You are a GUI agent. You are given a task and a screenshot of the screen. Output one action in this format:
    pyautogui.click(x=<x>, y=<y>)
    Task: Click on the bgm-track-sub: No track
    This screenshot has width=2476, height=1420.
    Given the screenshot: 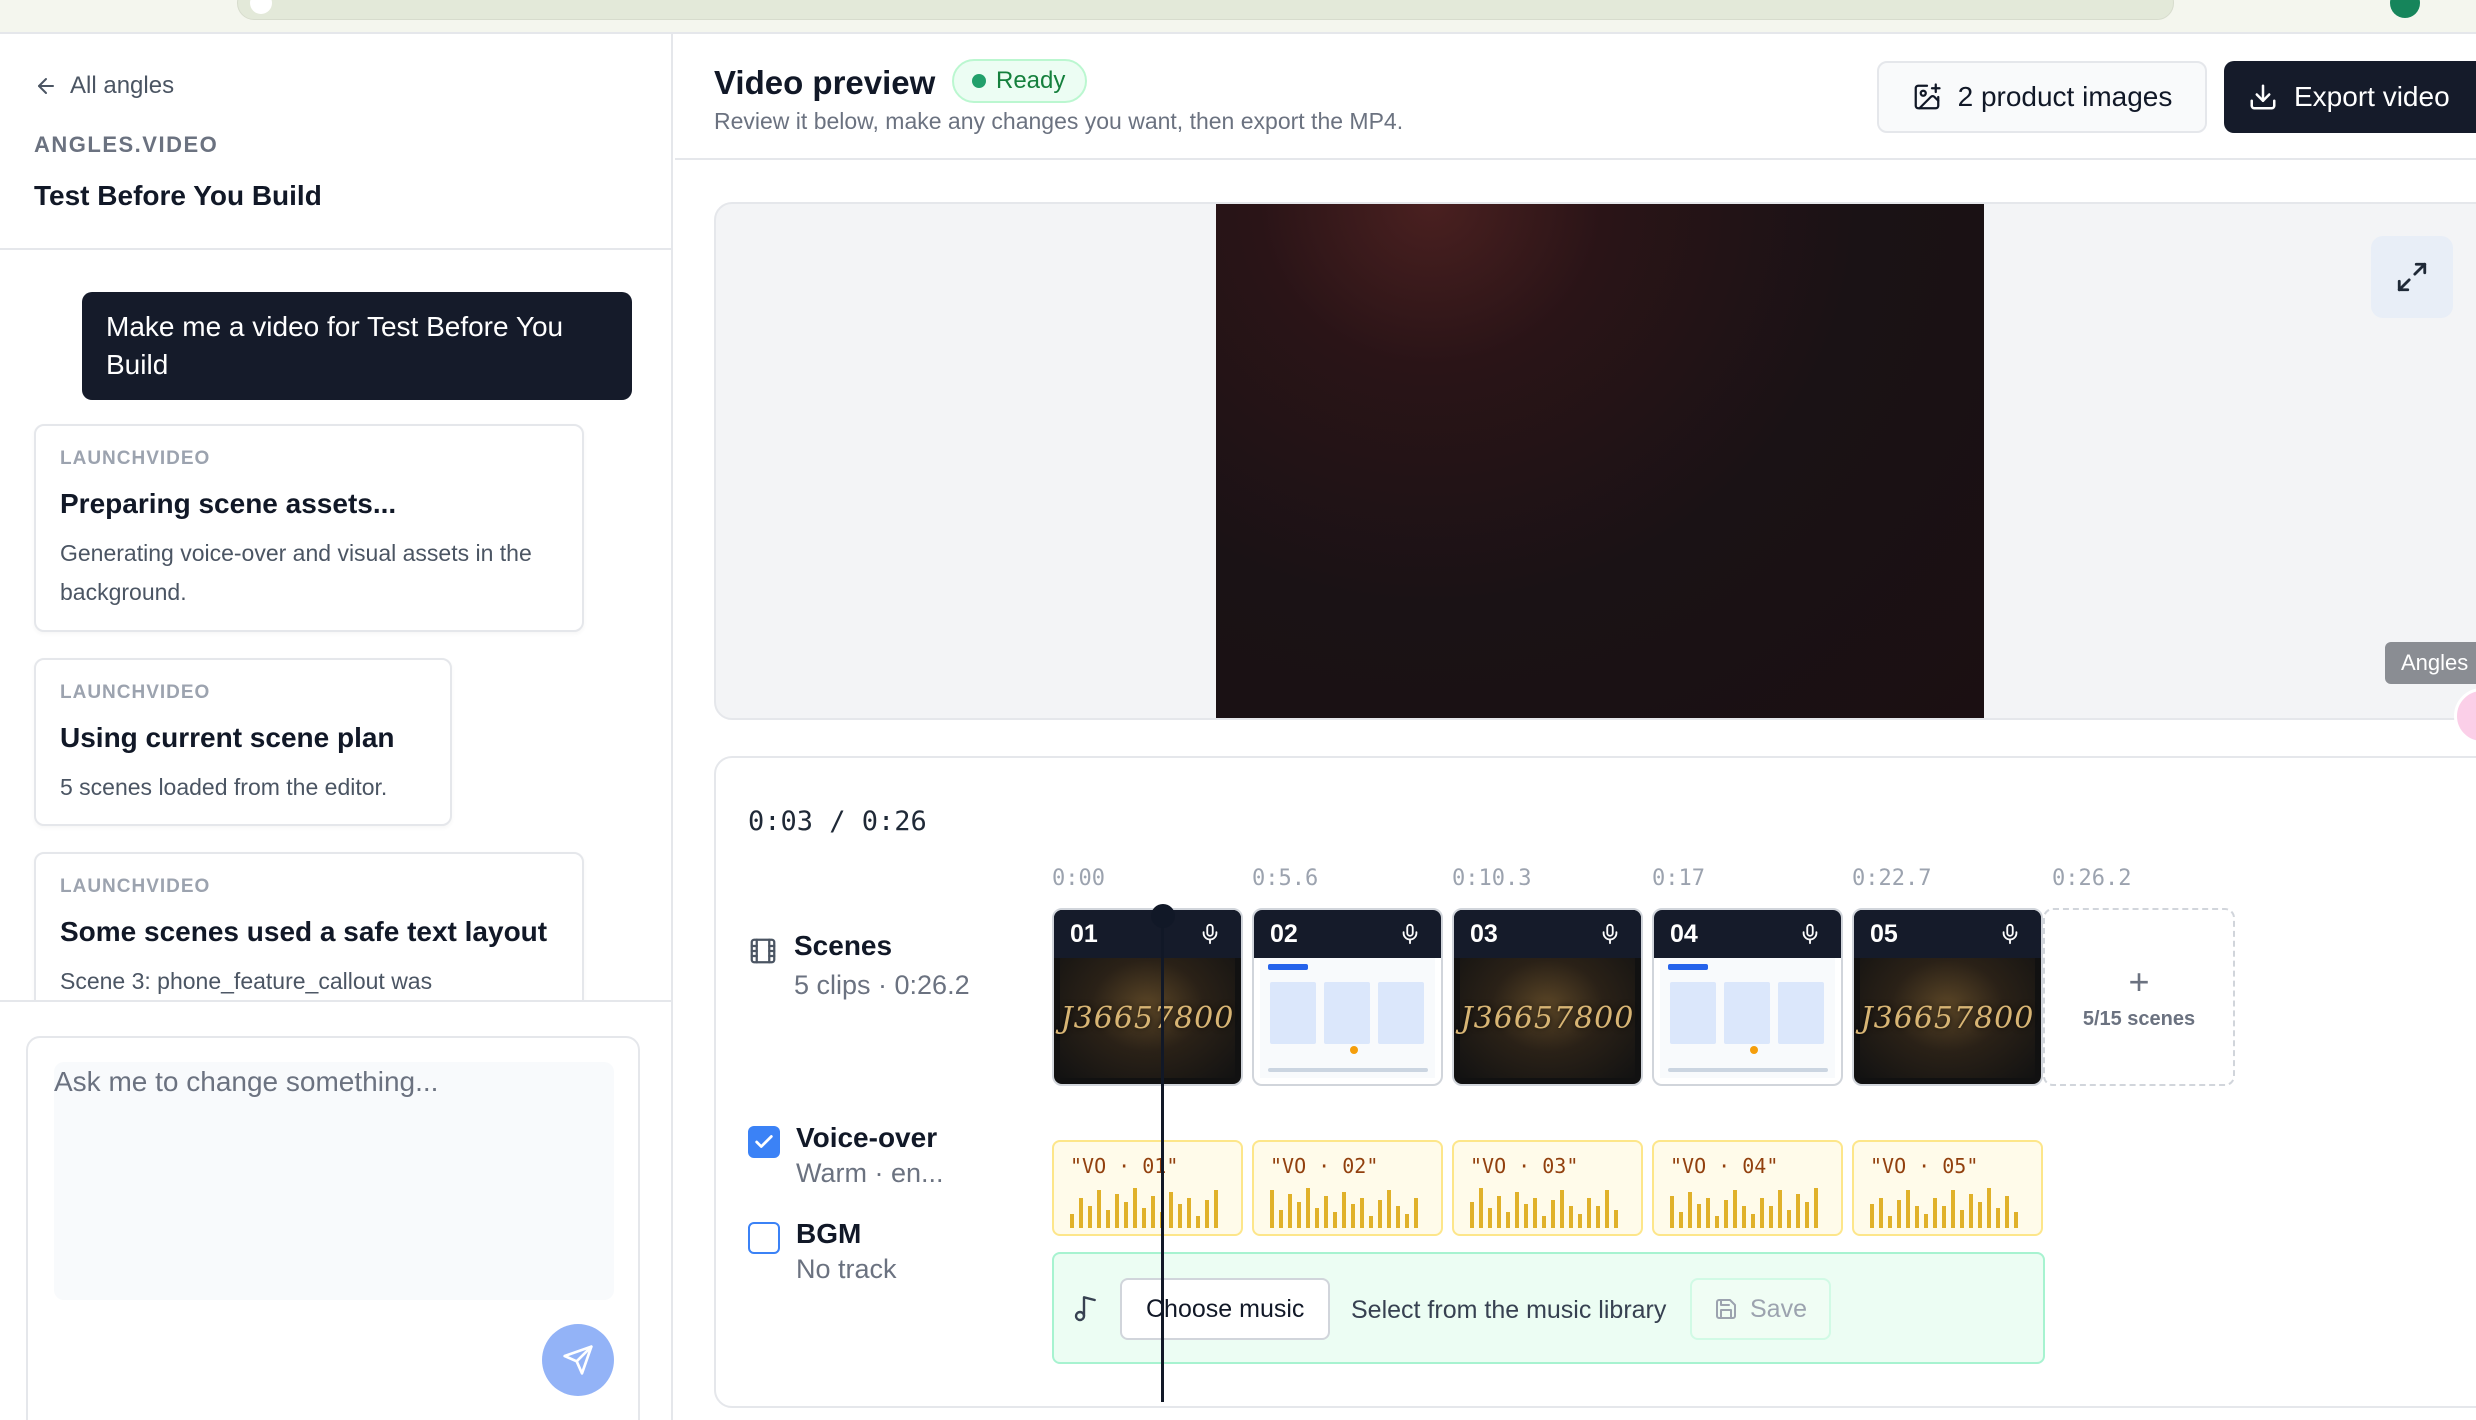 What is the action you would take?
    pyautogui.click(x=846, y=1269)
    